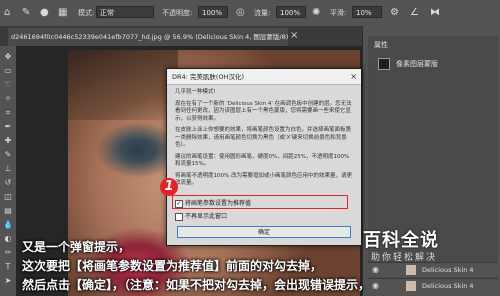 The width and height of the screenshot is (500, 296). I want to click on smoothing-label: 平滑:, so click(338, 13).